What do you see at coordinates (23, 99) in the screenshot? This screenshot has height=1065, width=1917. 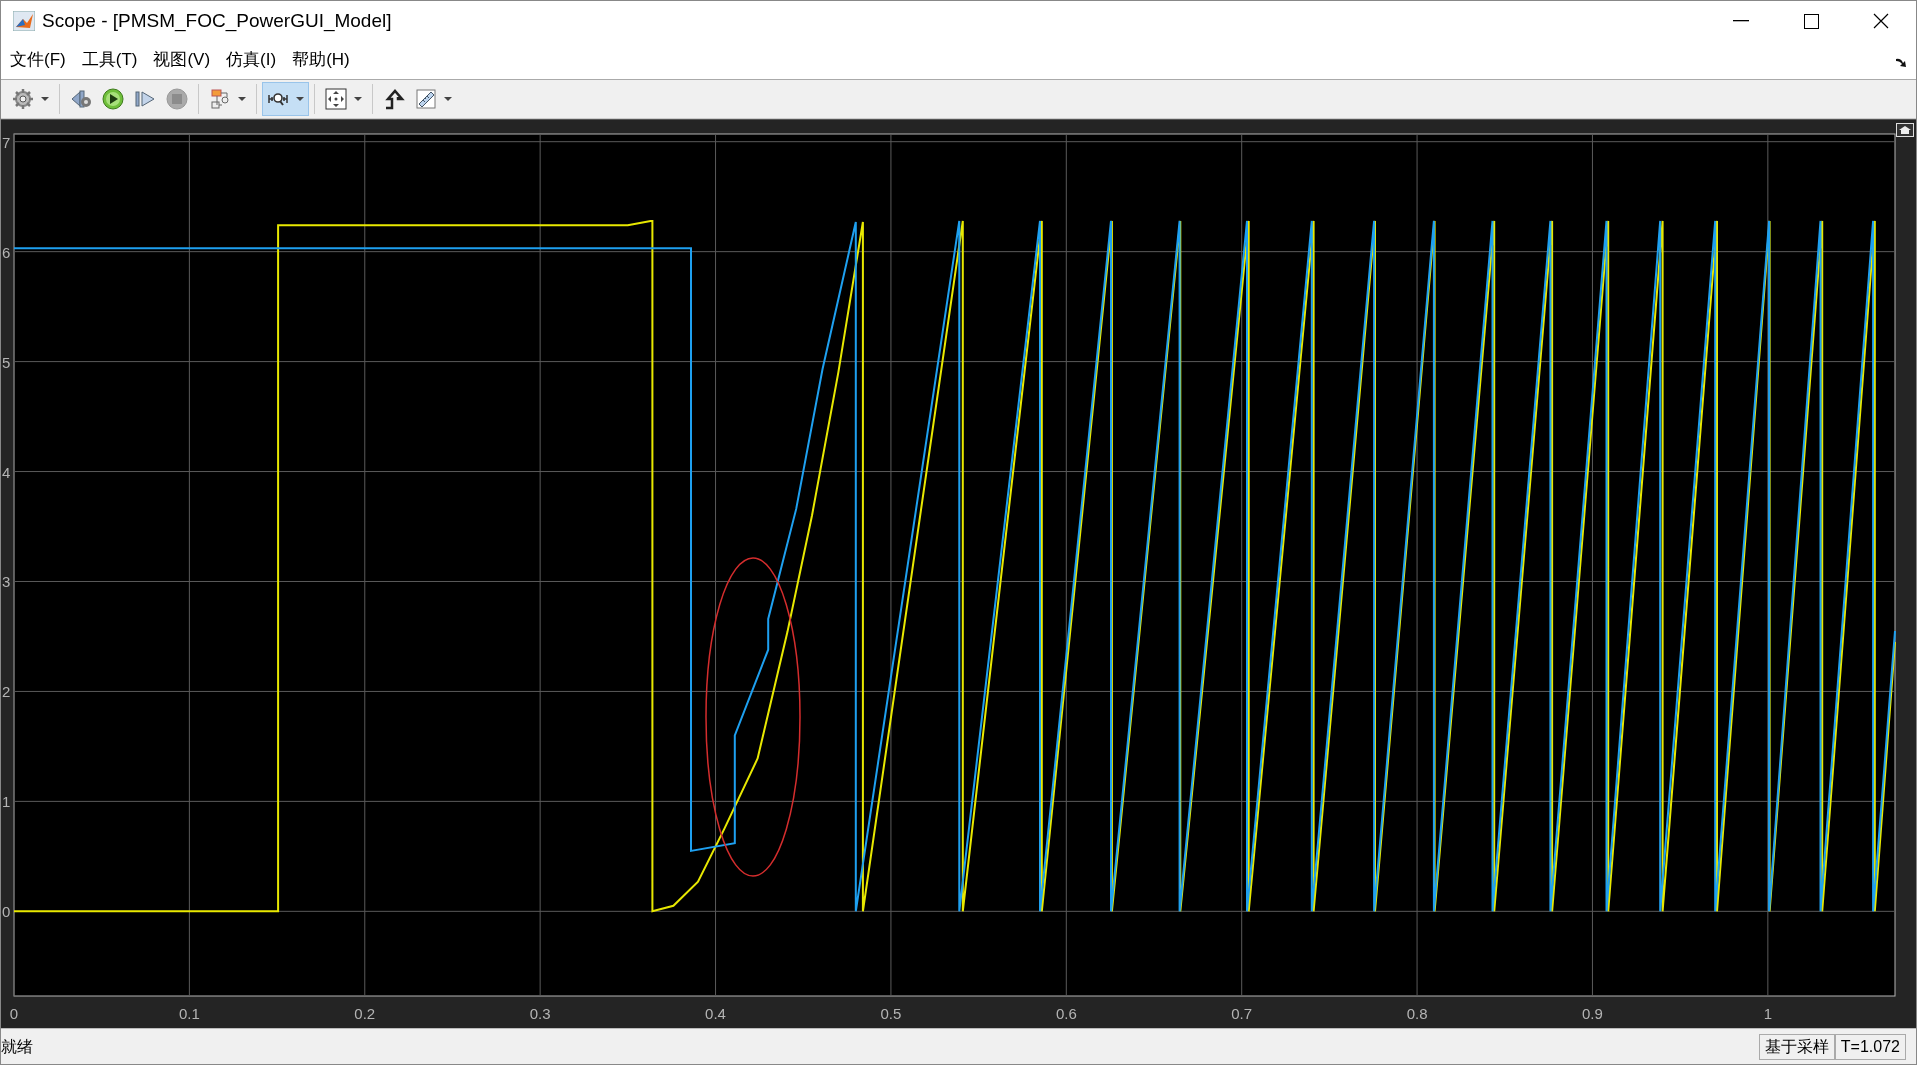 I see `gear-icon` at bounding box center [23, 99].